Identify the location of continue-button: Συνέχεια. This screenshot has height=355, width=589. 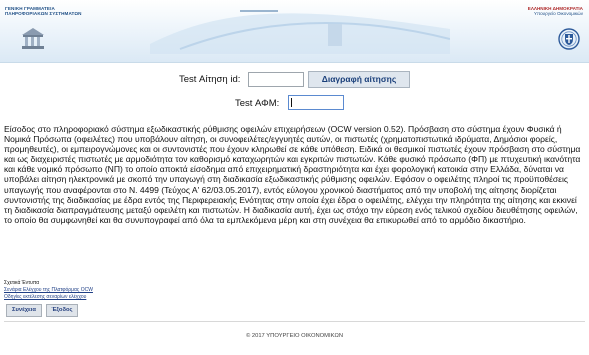
(24, 310).